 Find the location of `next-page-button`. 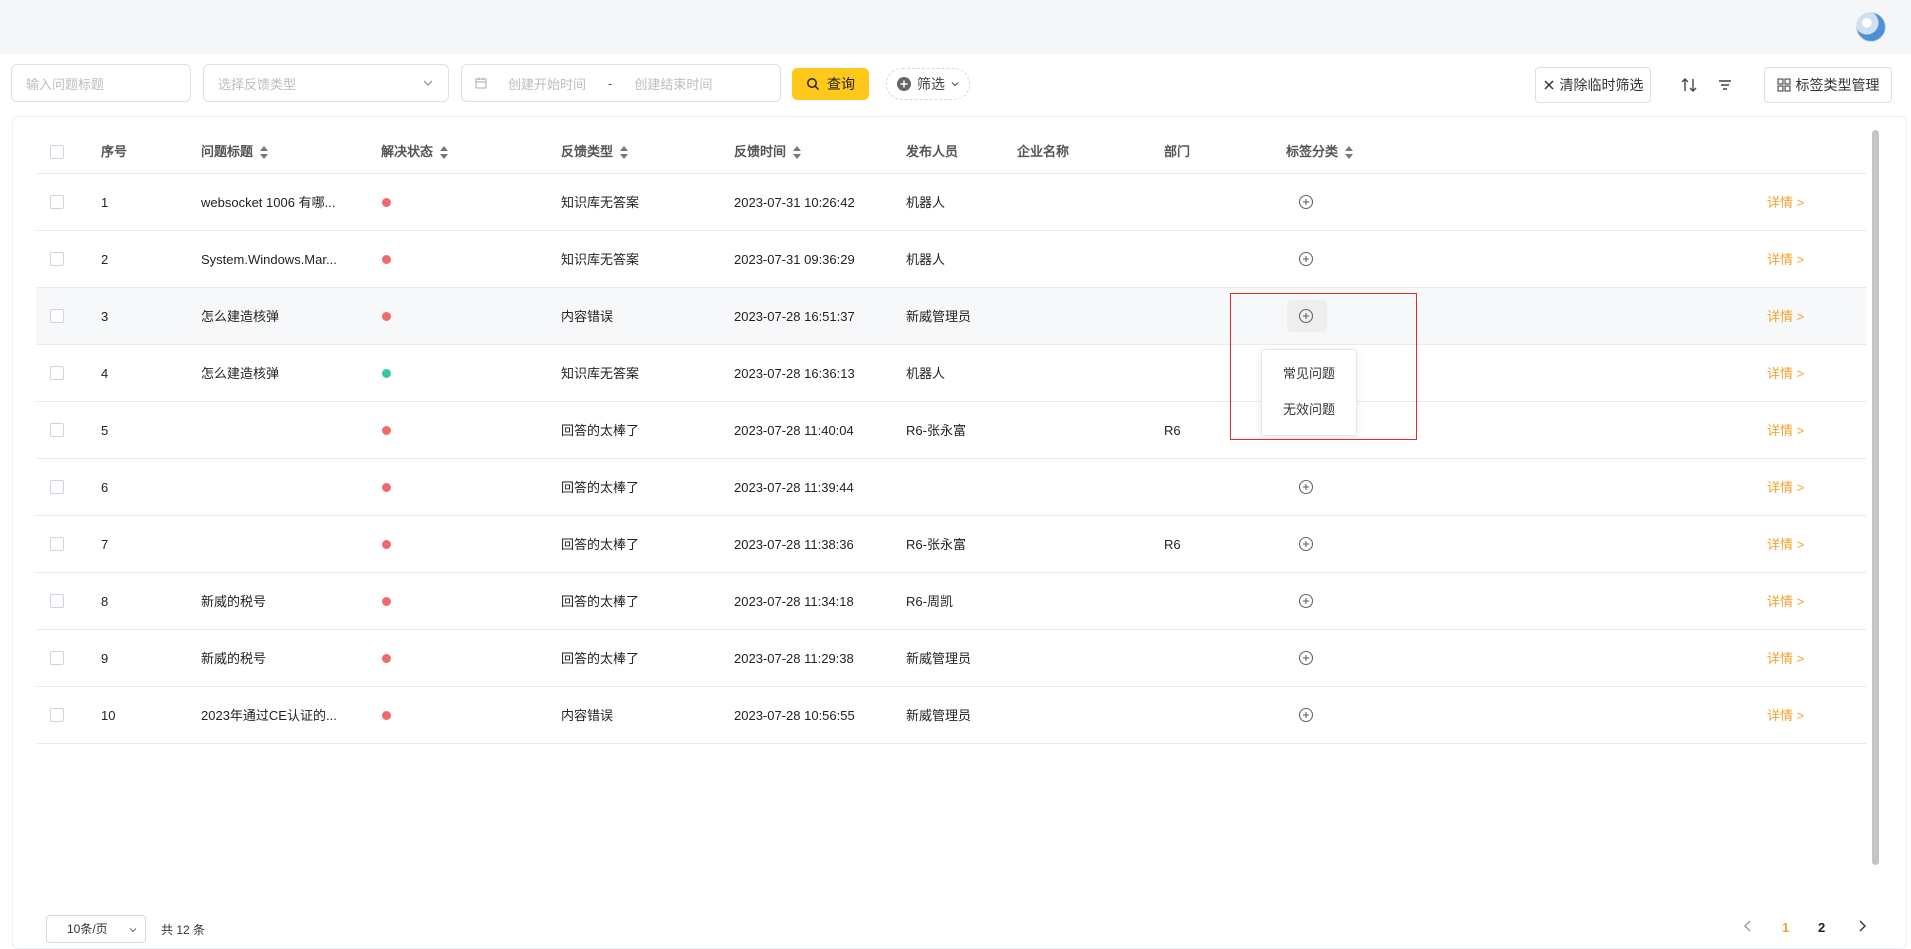

next-page-button is located at coordinates (1862, 928).